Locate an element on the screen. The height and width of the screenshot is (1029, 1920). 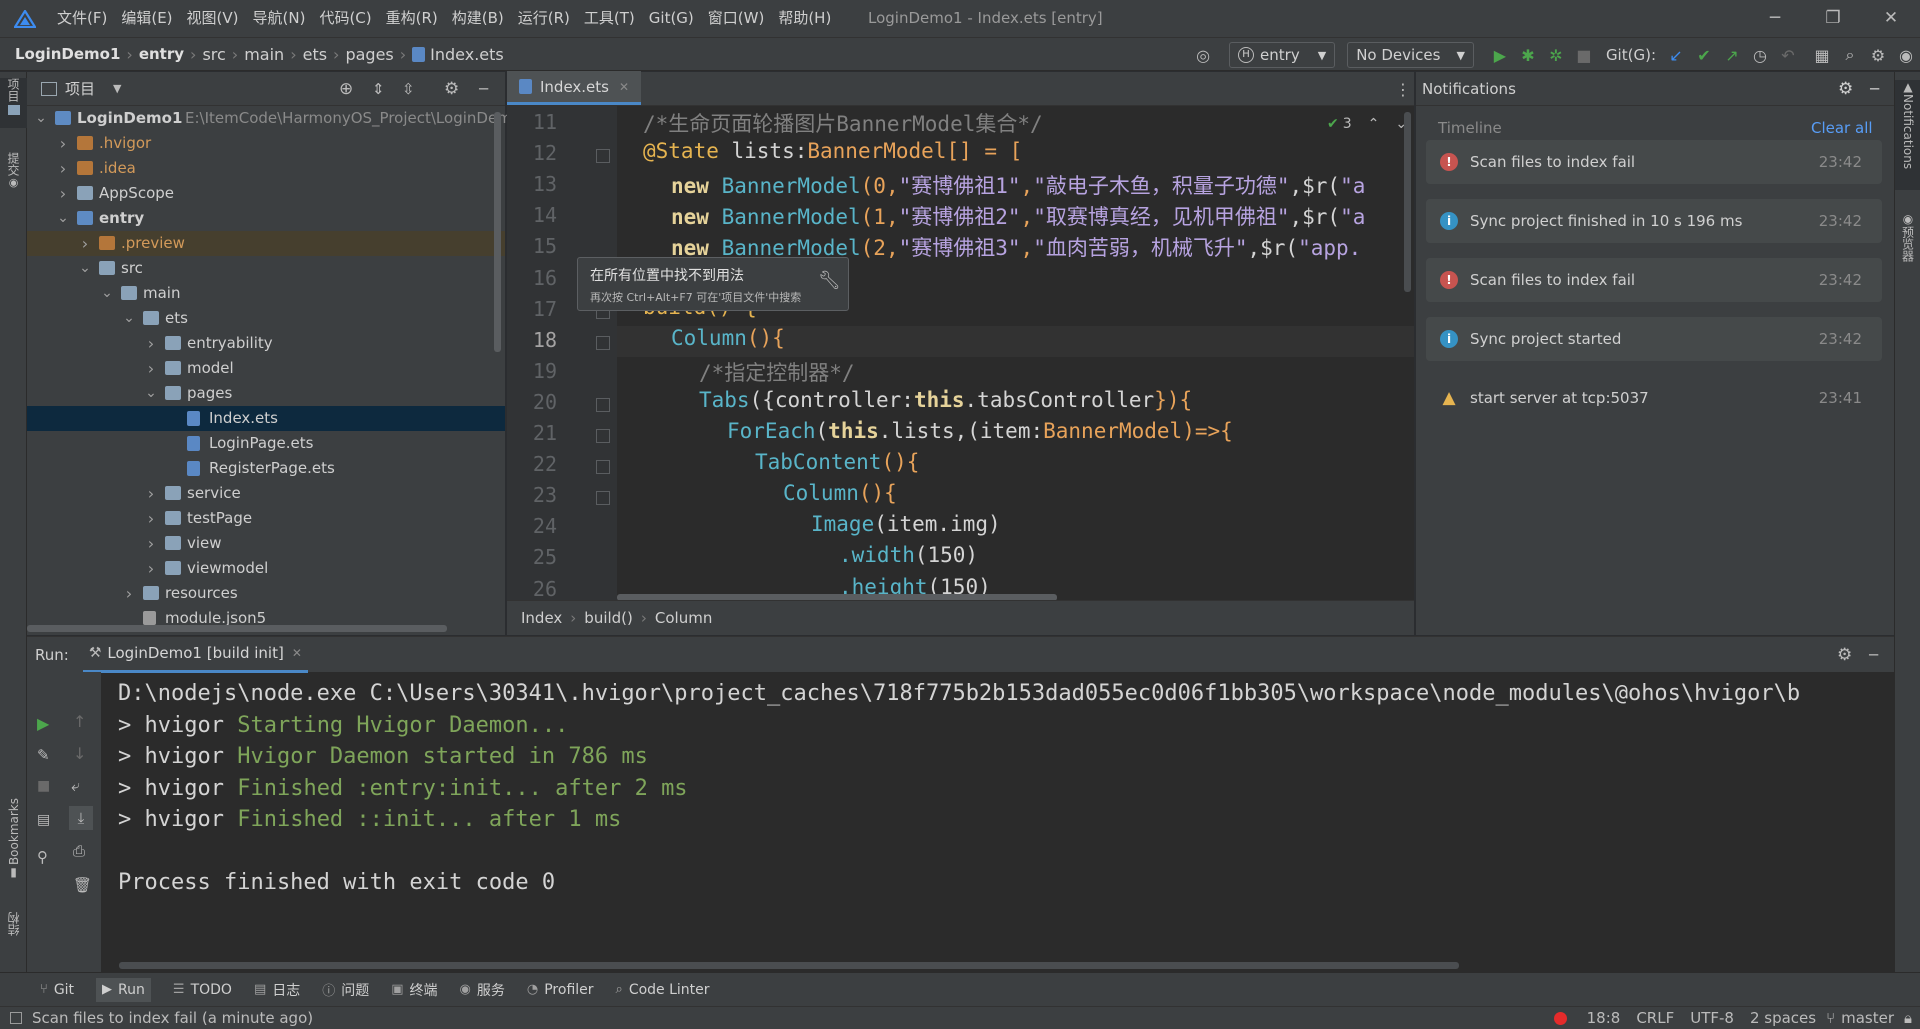
tree-item: LoginPage.ets is located at coordinates (266, 443).